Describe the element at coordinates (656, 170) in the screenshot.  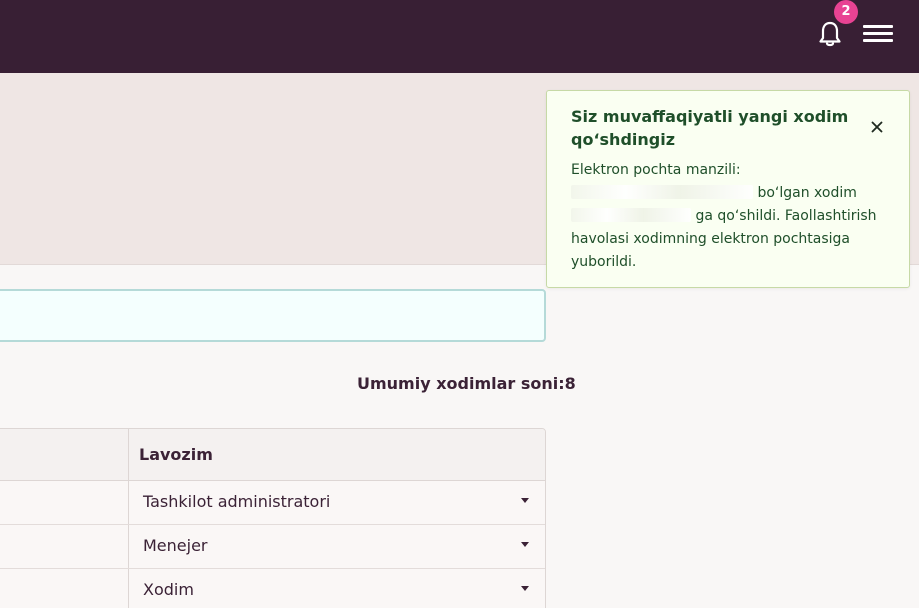
I see `email-label: Elektron pochta manzili:` at that location.